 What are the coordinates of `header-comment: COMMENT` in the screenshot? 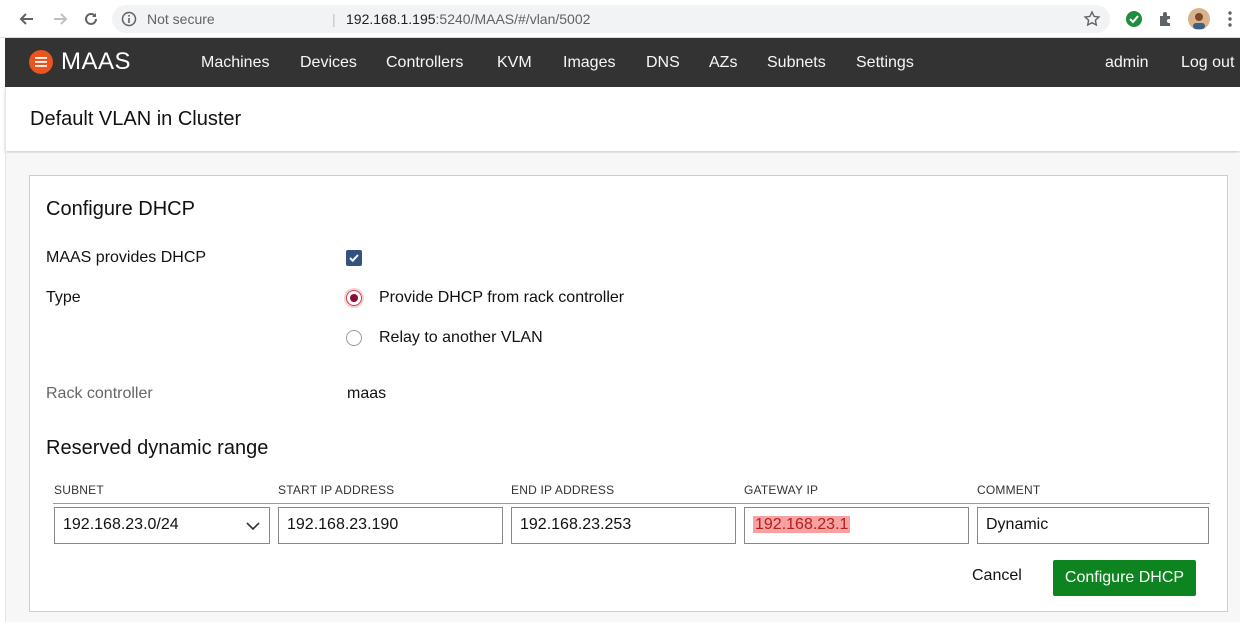 It's located at (1009, 490).